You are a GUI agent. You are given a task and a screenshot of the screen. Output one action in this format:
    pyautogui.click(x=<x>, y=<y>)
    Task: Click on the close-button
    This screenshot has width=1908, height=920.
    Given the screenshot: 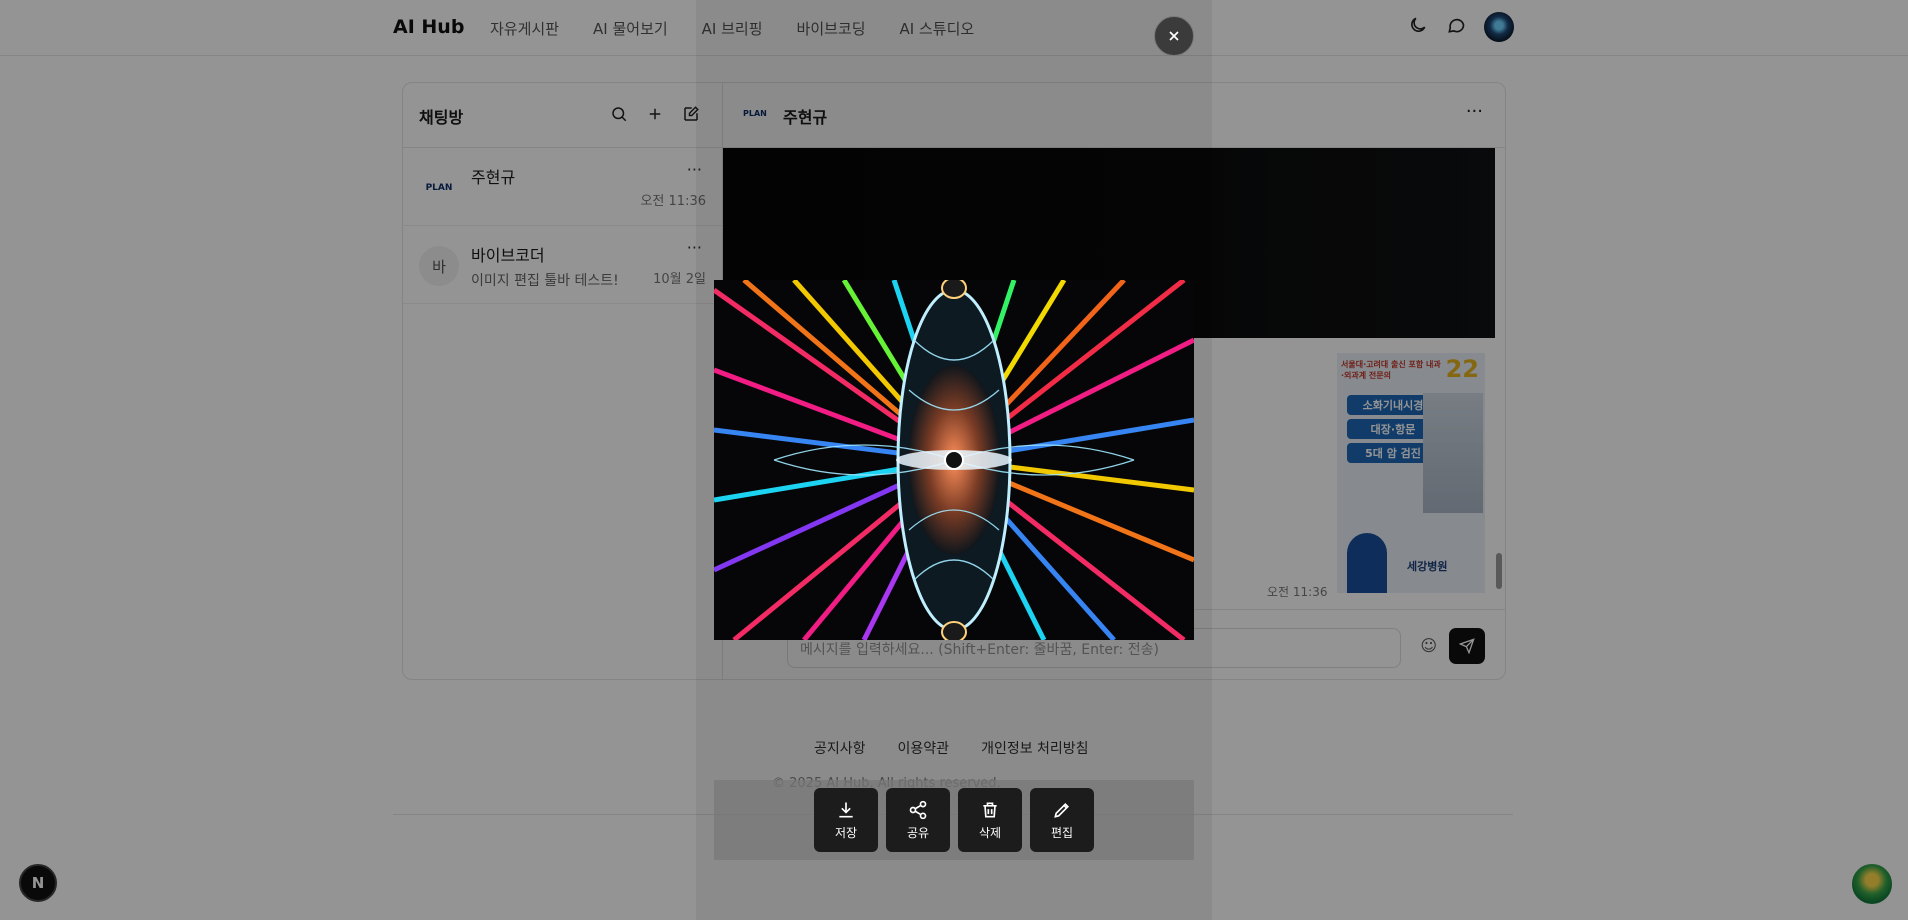 What is the action you would take?
    pyautogui.click(x=1174, y=36)
    